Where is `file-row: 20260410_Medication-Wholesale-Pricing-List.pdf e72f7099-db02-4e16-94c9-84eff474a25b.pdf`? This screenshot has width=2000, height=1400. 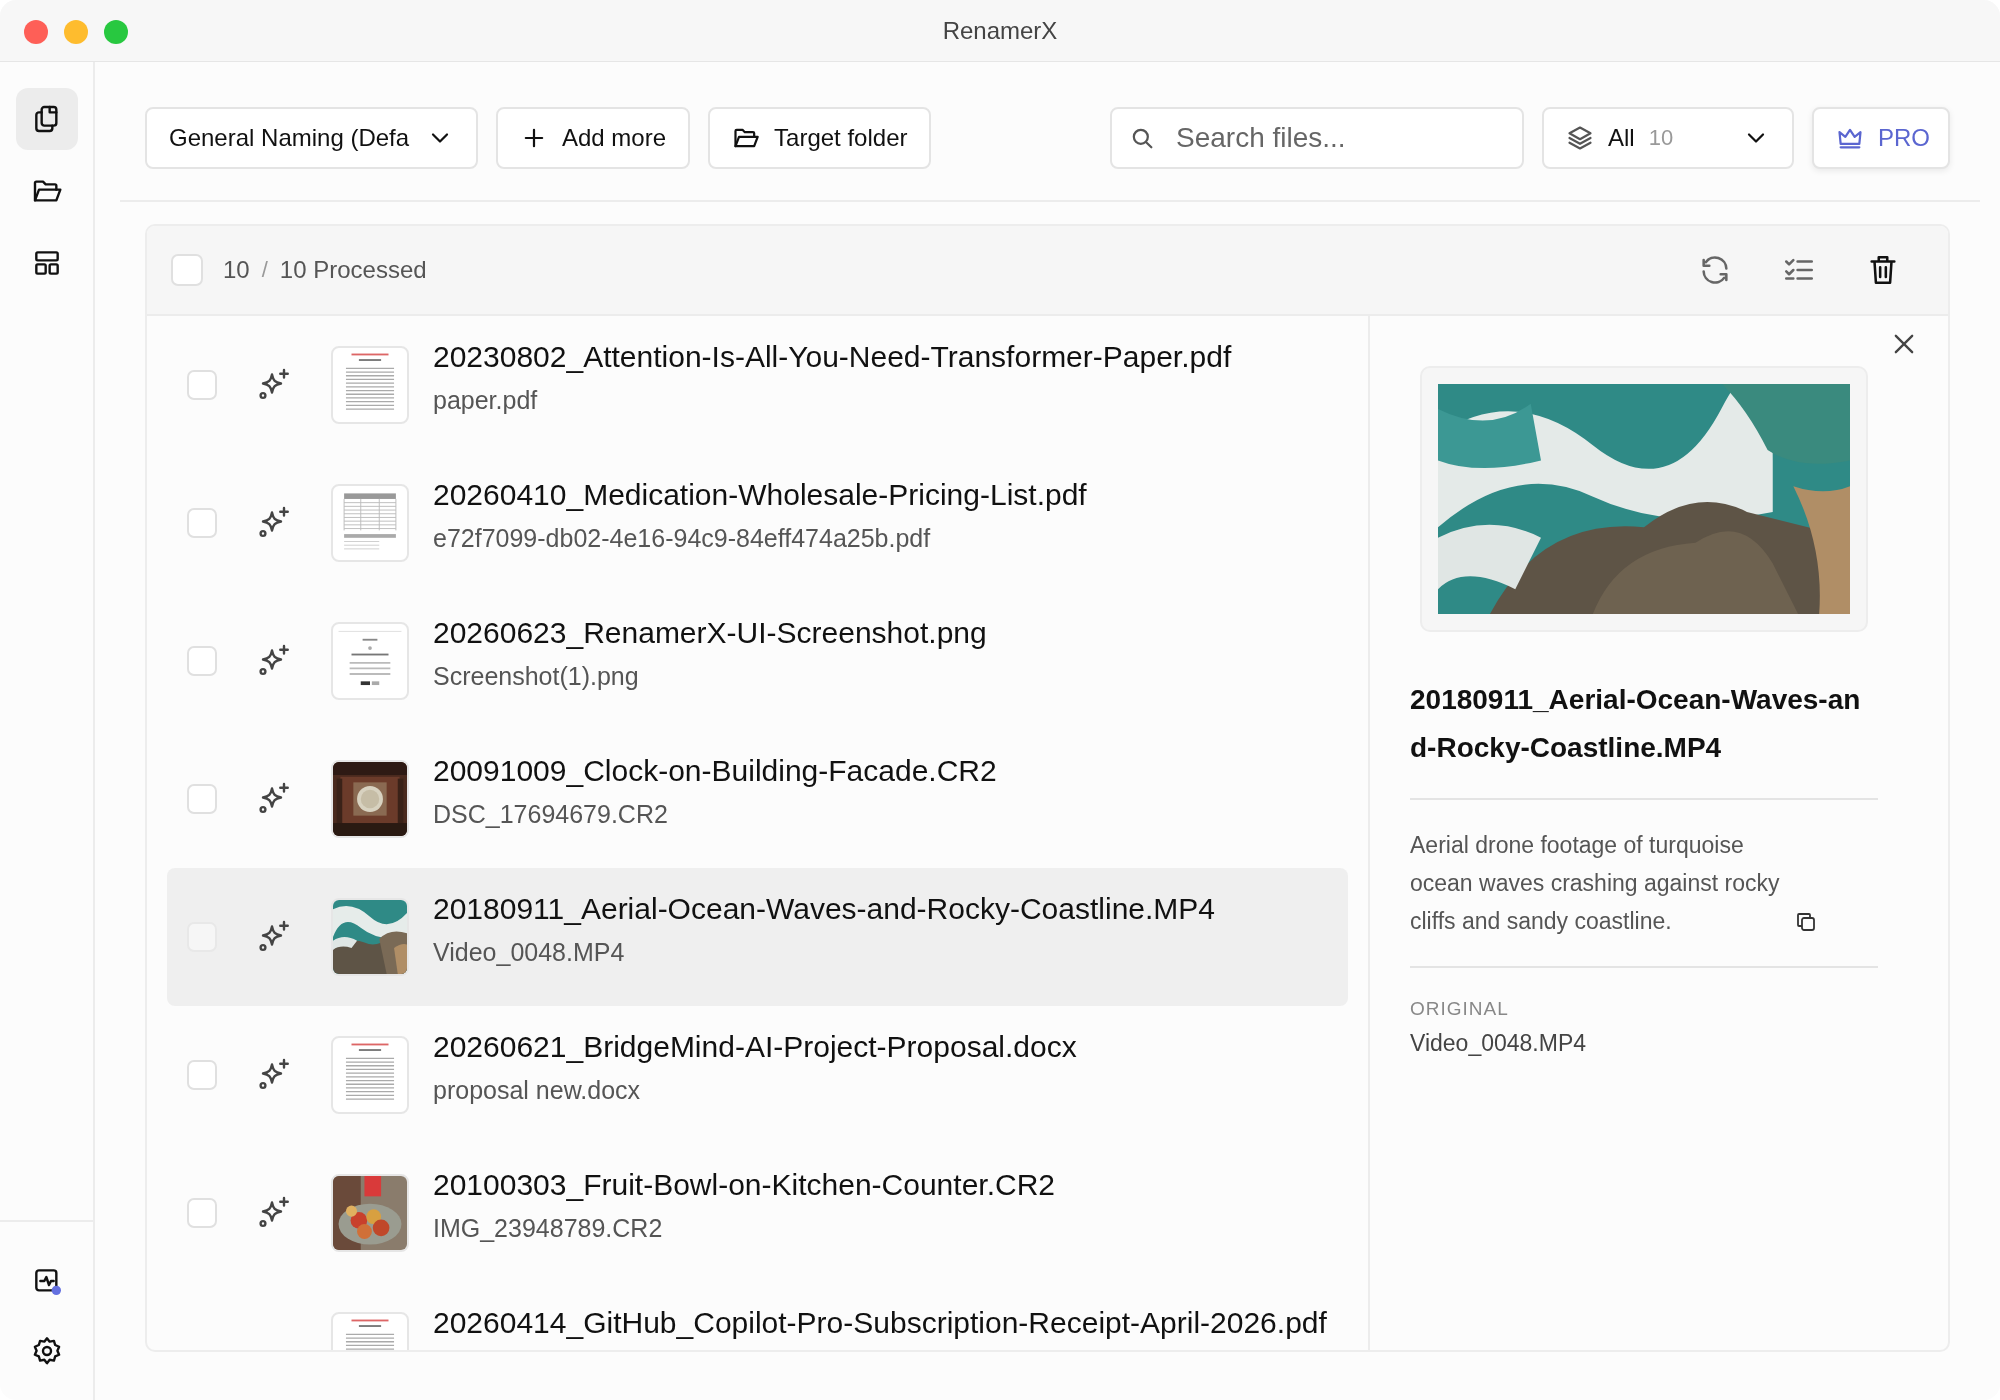
file-row: 20260410_Medication-Wholesale-Pricing-List.pdf e72f7099-db02-4e16-94c9-84eff474a25b.pdf is located at coordinates (757, 523).